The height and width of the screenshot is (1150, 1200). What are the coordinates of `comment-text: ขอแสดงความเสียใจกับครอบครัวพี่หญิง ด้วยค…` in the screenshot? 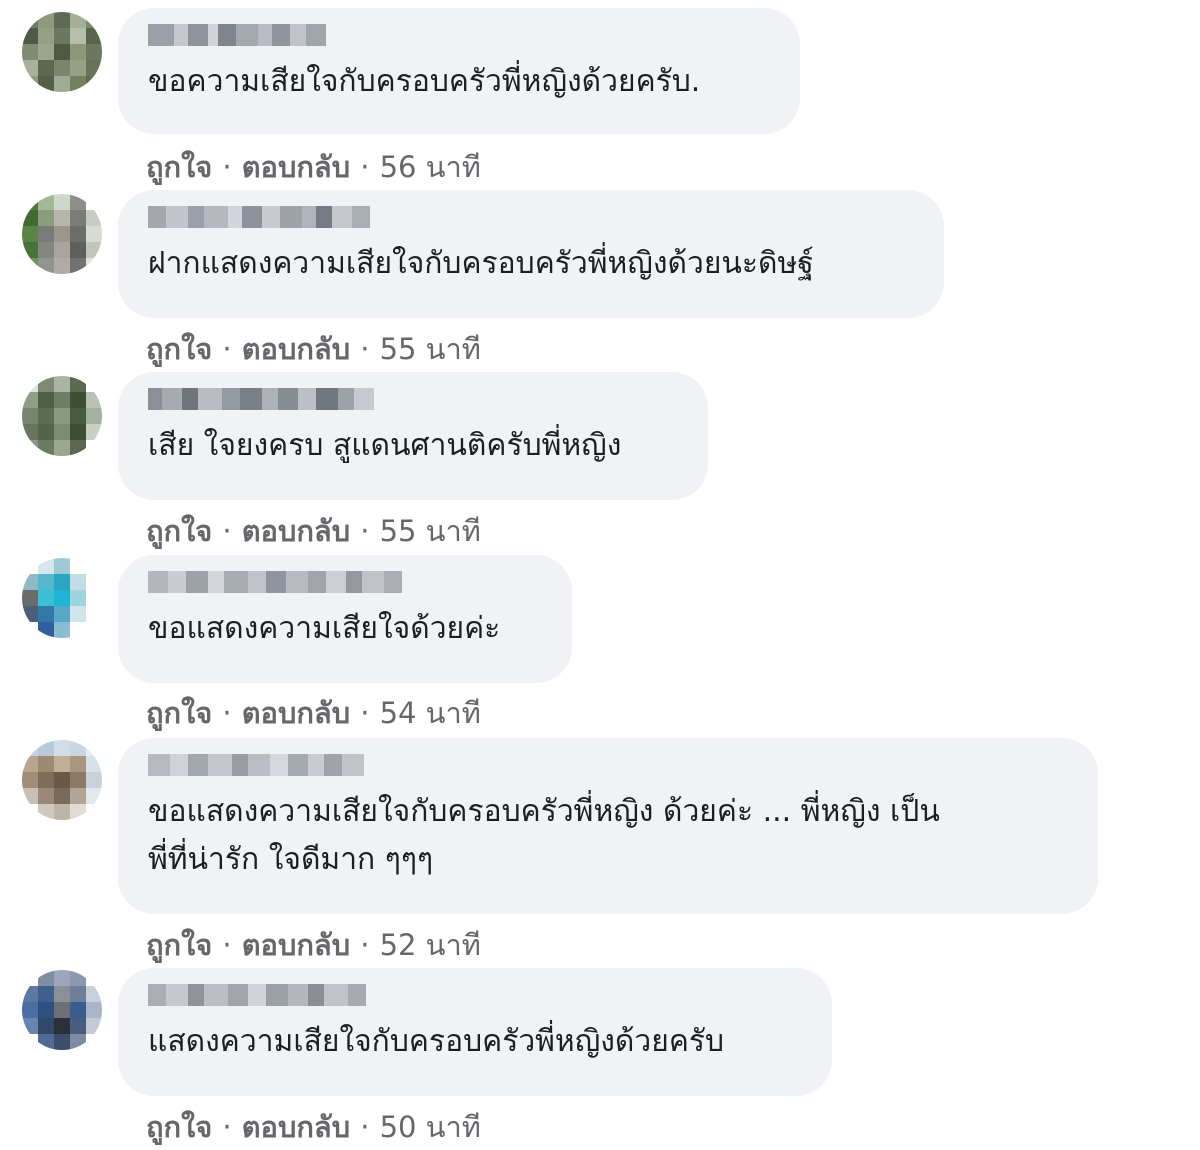 It's located at (544, 835).